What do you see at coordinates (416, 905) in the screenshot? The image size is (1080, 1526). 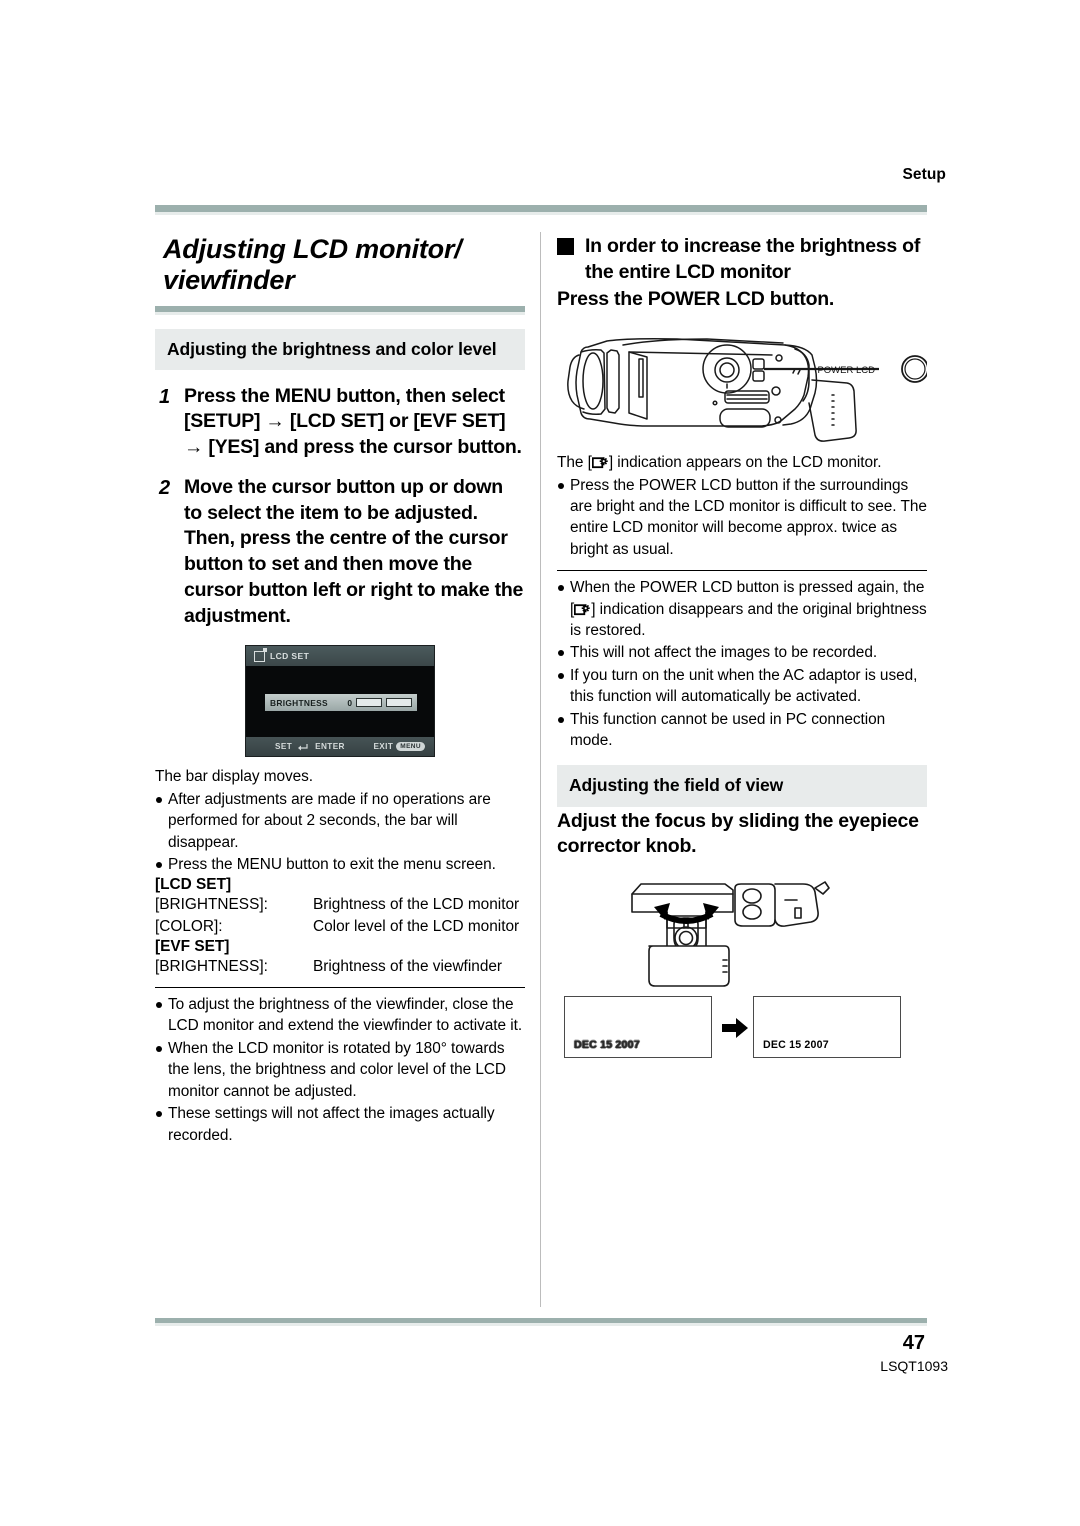 I see `lcd-set-value-brightness: Brightness of the LCD monitor` at bounding box center [416, 905].